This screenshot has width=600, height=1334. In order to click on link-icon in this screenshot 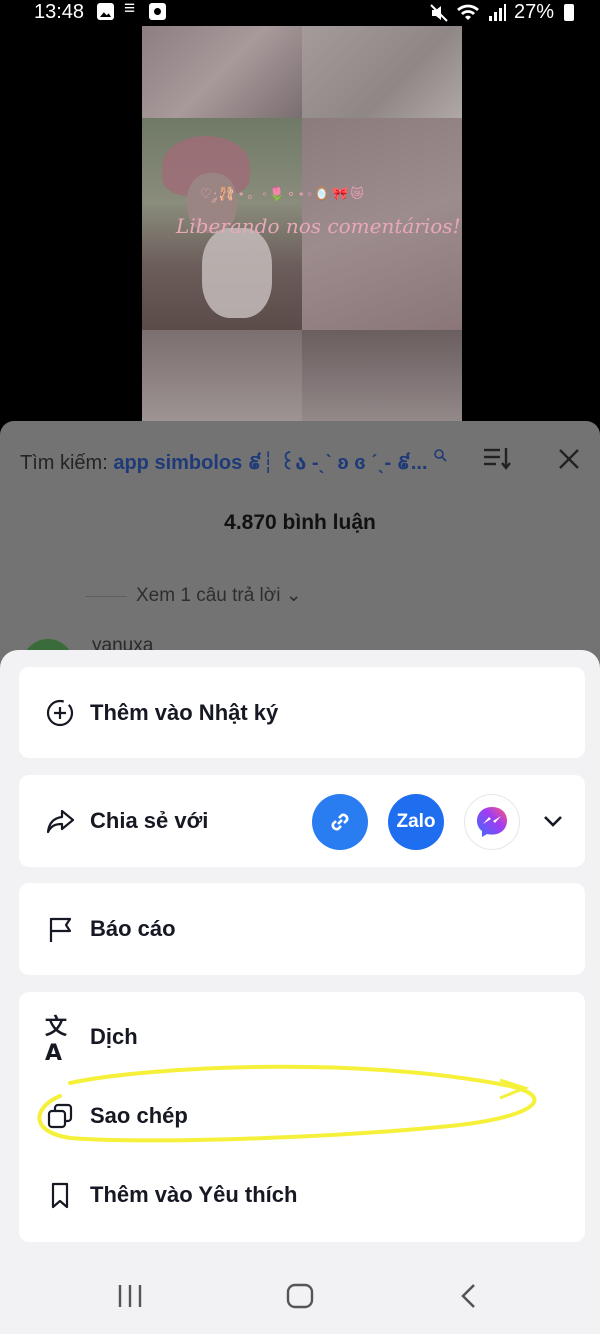, I will do `click(340, 822)`.